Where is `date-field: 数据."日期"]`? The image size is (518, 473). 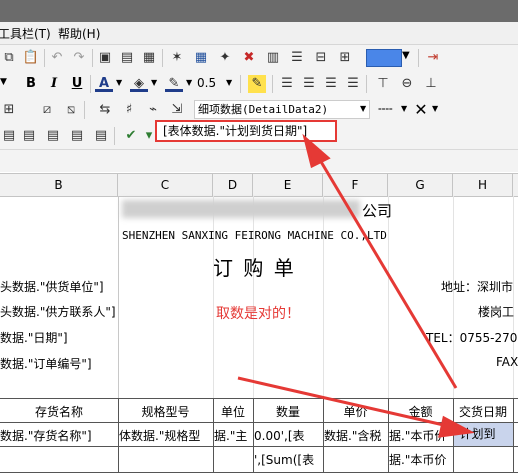
date-field: 数据."日期"] is located at coordinates (34, 337).